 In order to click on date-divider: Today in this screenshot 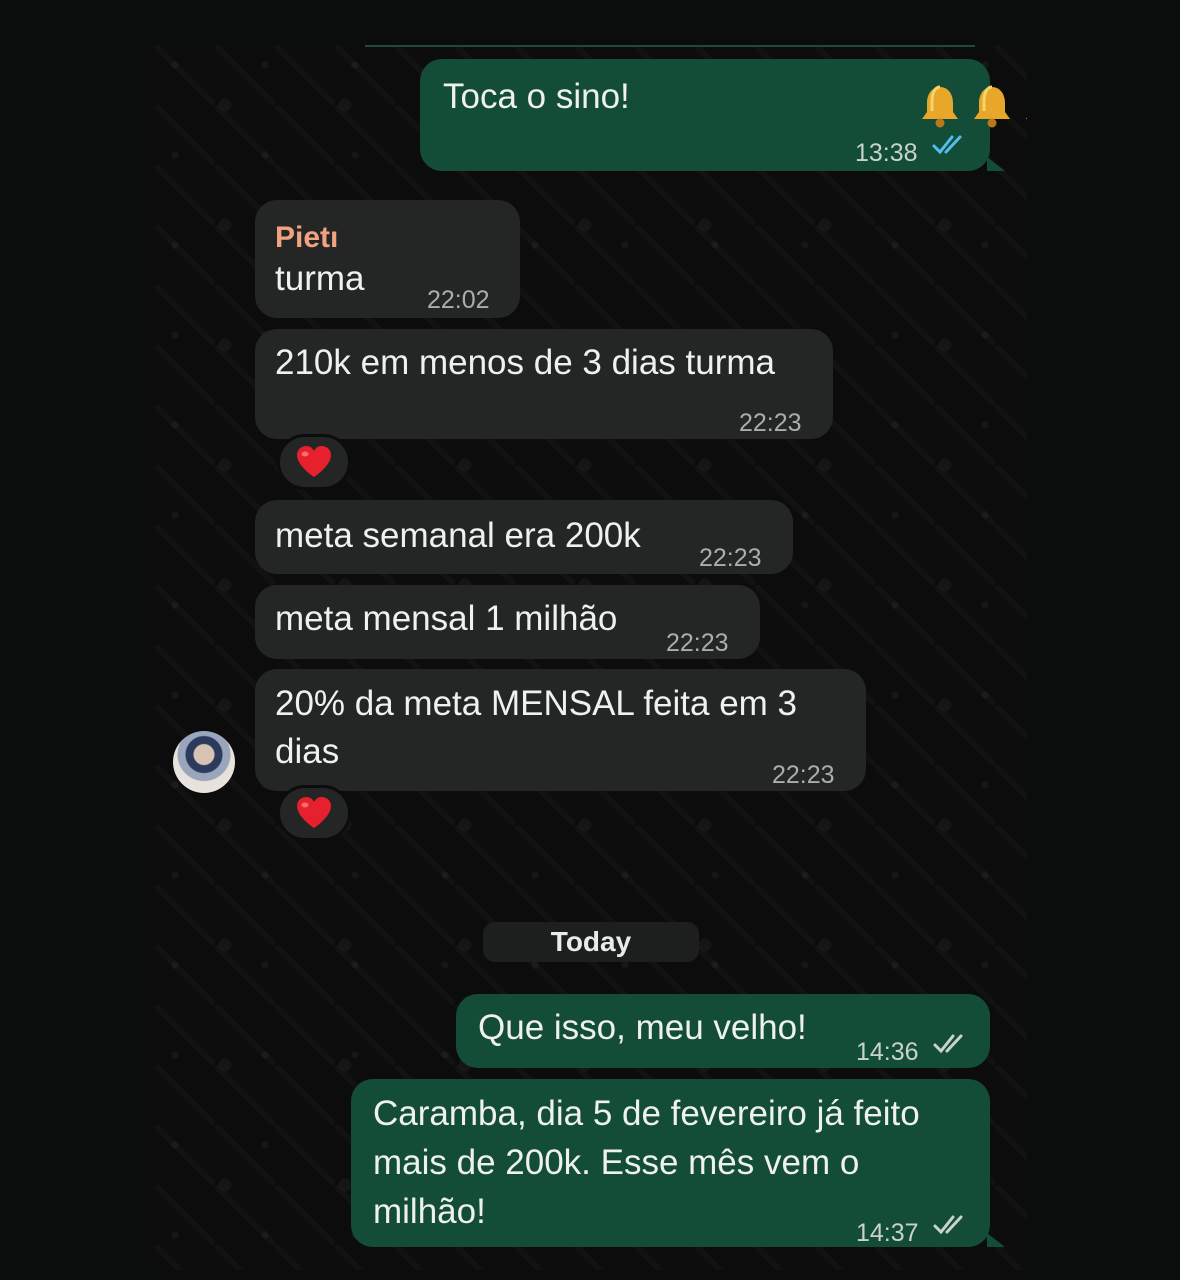, I will do `click(591, 942)`.